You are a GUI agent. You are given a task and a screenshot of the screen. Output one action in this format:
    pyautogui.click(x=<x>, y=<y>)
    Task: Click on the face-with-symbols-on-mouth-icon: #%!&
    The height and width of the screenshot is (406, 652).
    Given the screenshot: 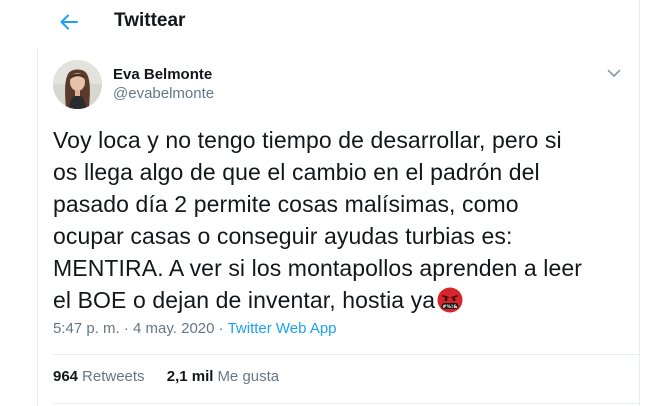 What is the action you would take?
    pyautogui.click(x=450, y=300)
    